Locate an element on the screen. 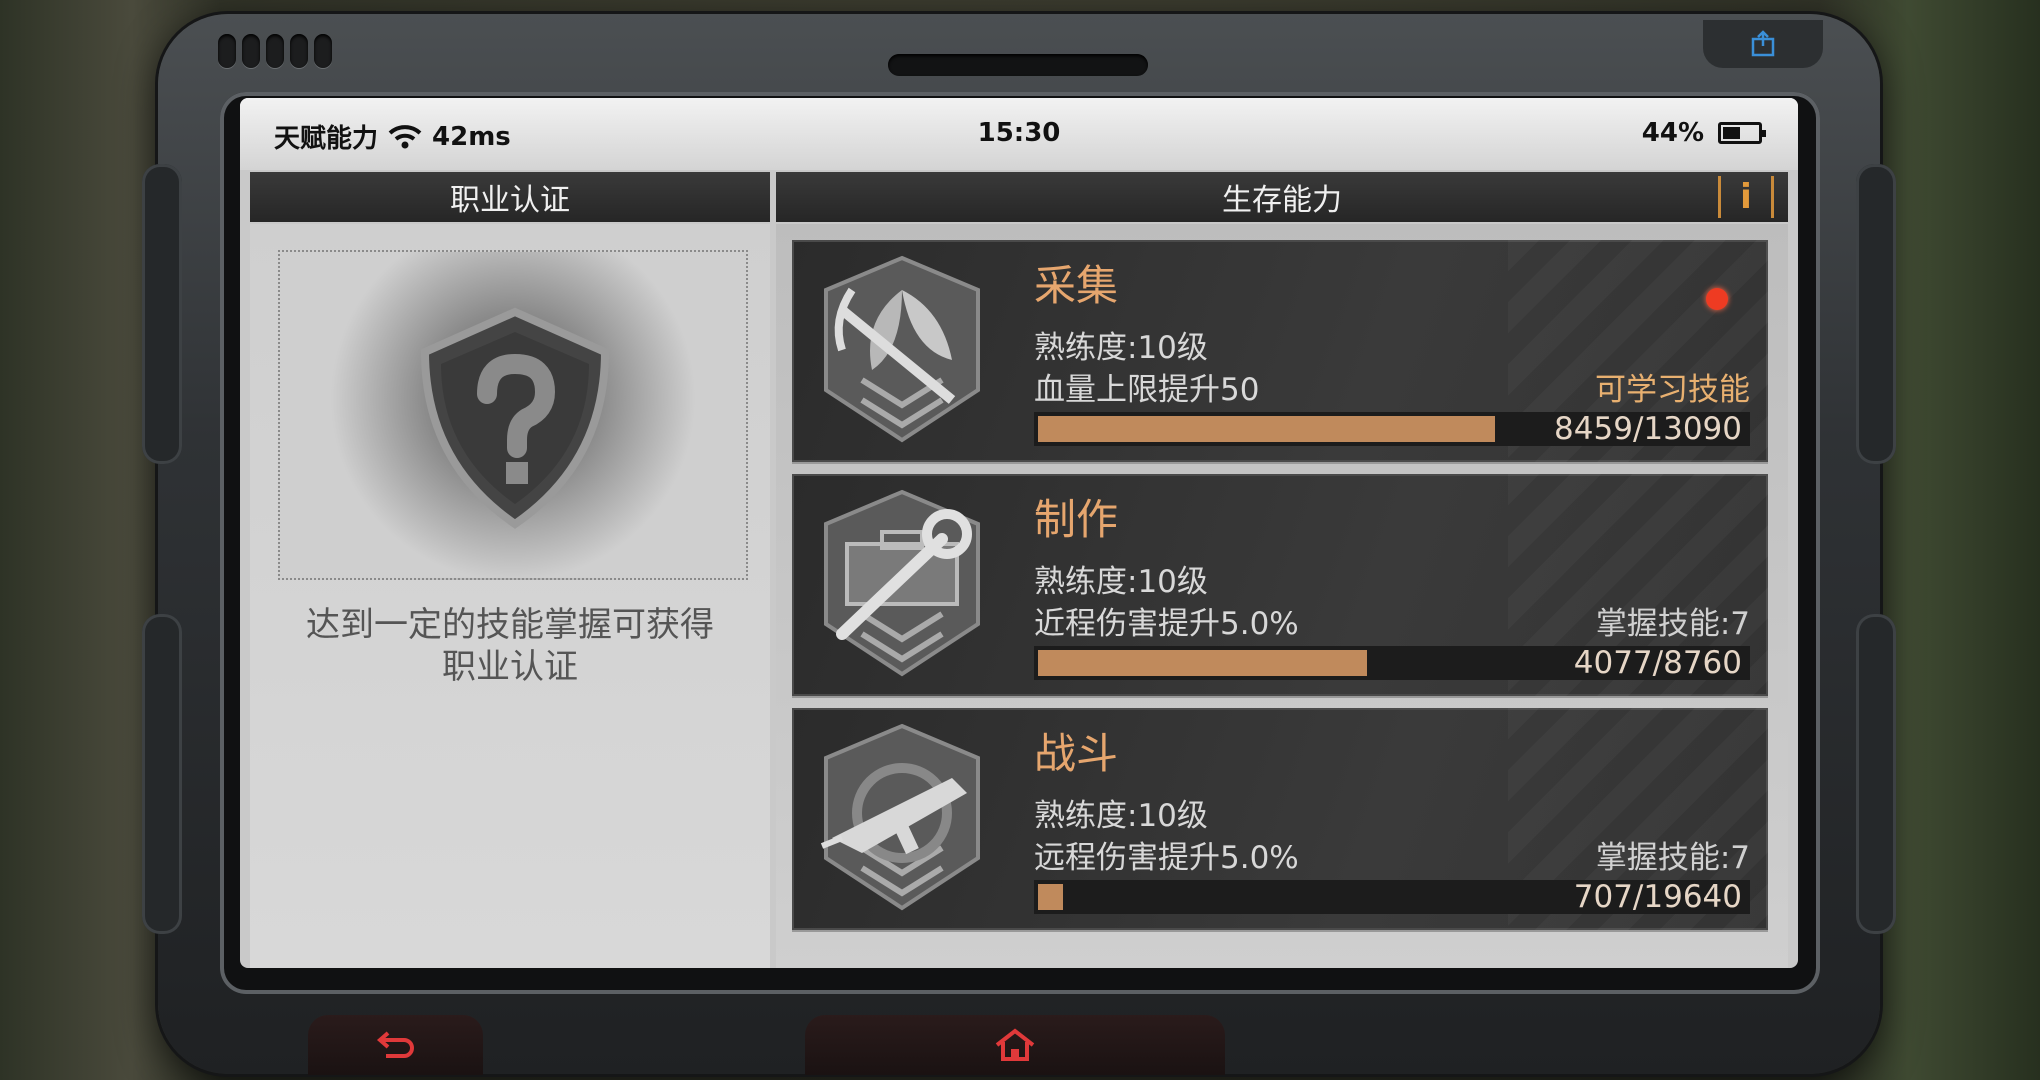 The width and height of the screenshot is (2040, 1080). share-icon is located at coordinates (1763, 43).